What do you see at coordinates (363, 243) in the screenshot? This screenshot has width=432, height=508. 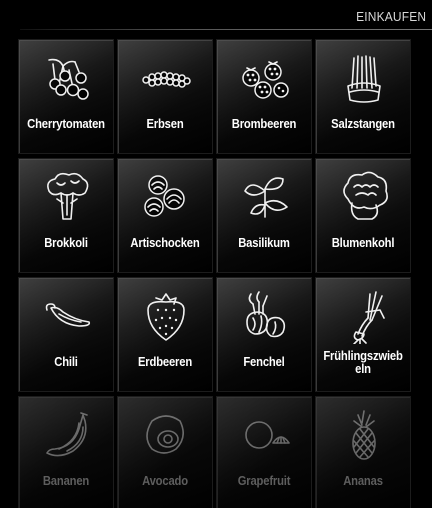 I see `tile-label: Blumenkohl` at bounding box center [363, 243].